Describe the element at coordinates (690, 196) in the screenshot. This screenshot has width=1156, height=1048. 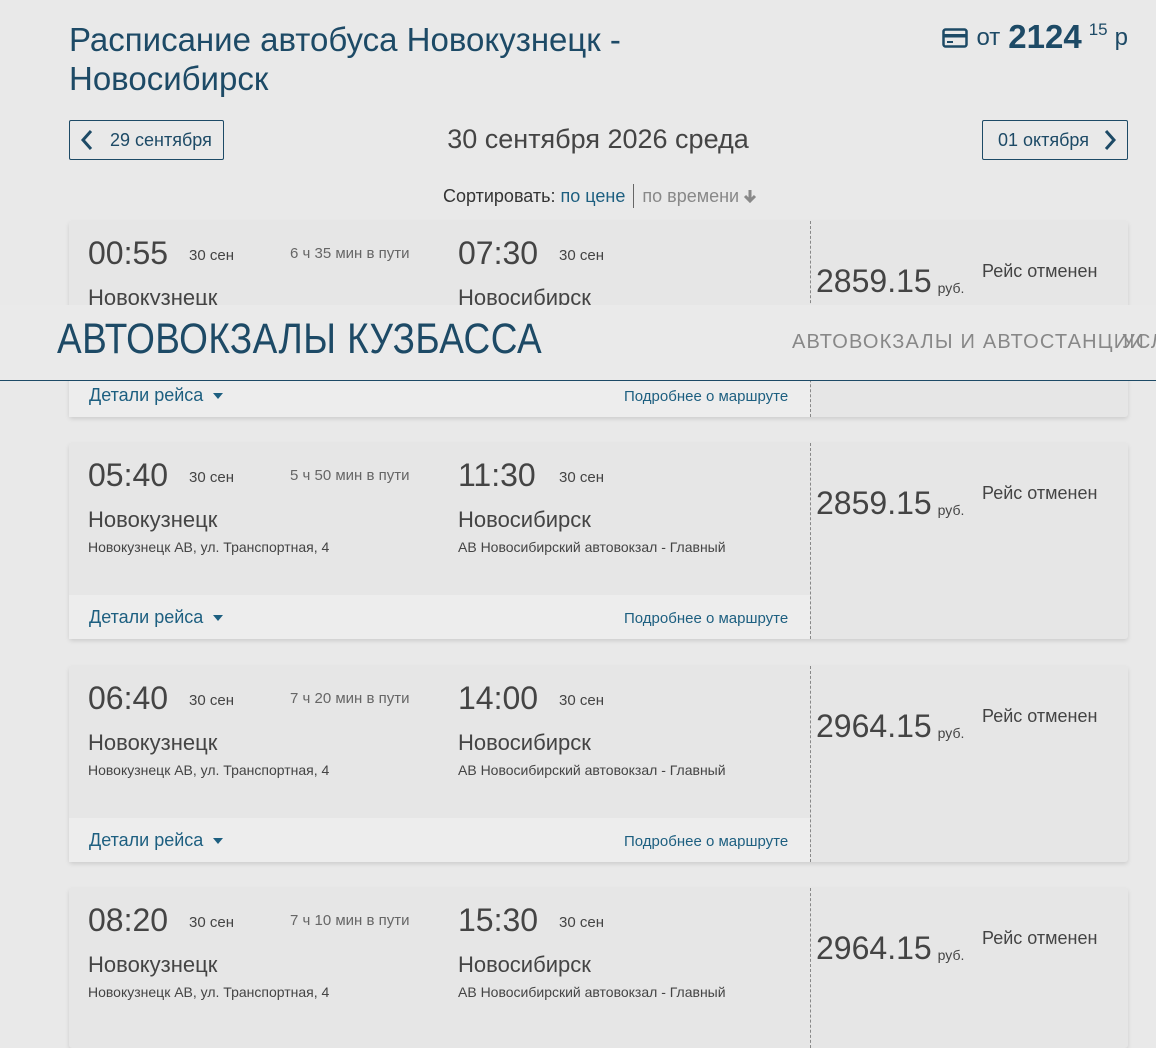
I see `sort-by-time-link: по времени` at that location.